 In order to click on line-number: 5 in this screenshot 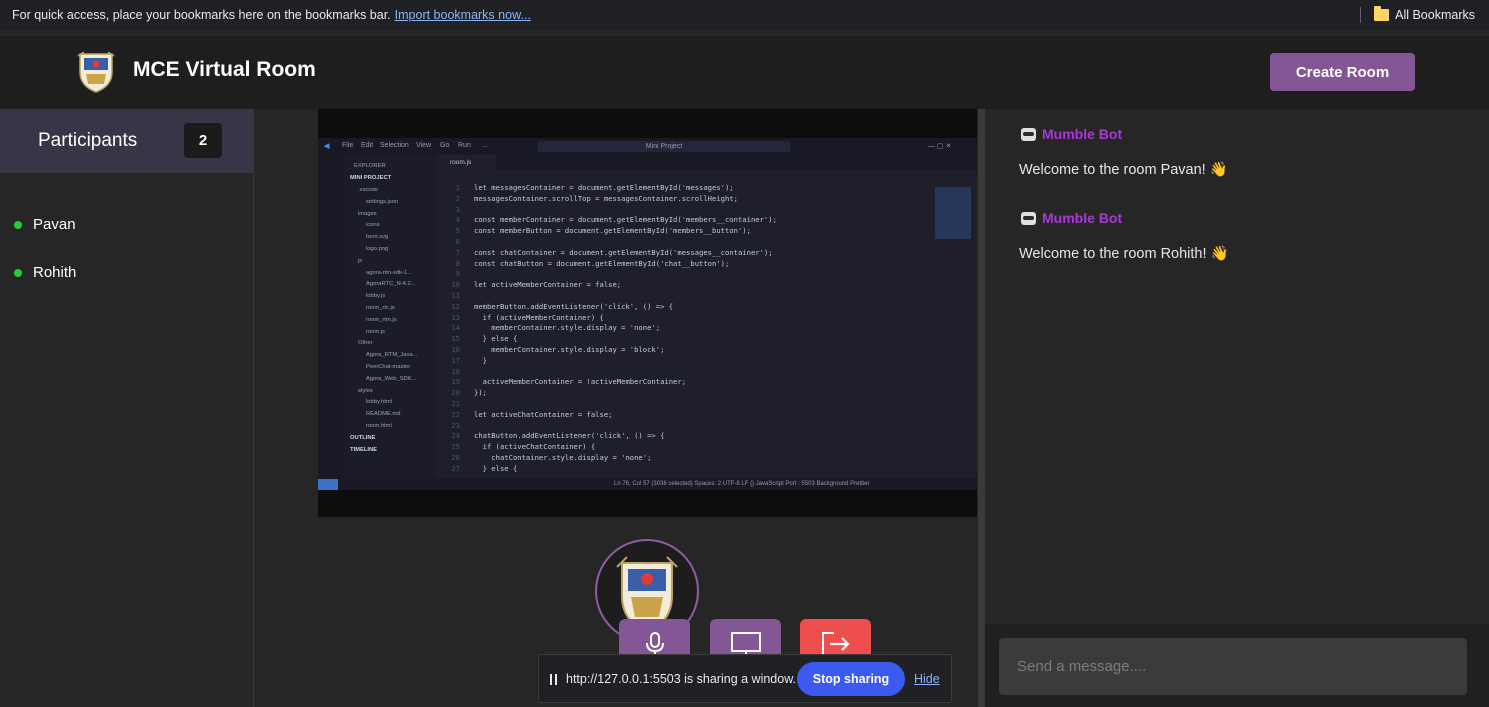, I will do `click(457, 231)`.